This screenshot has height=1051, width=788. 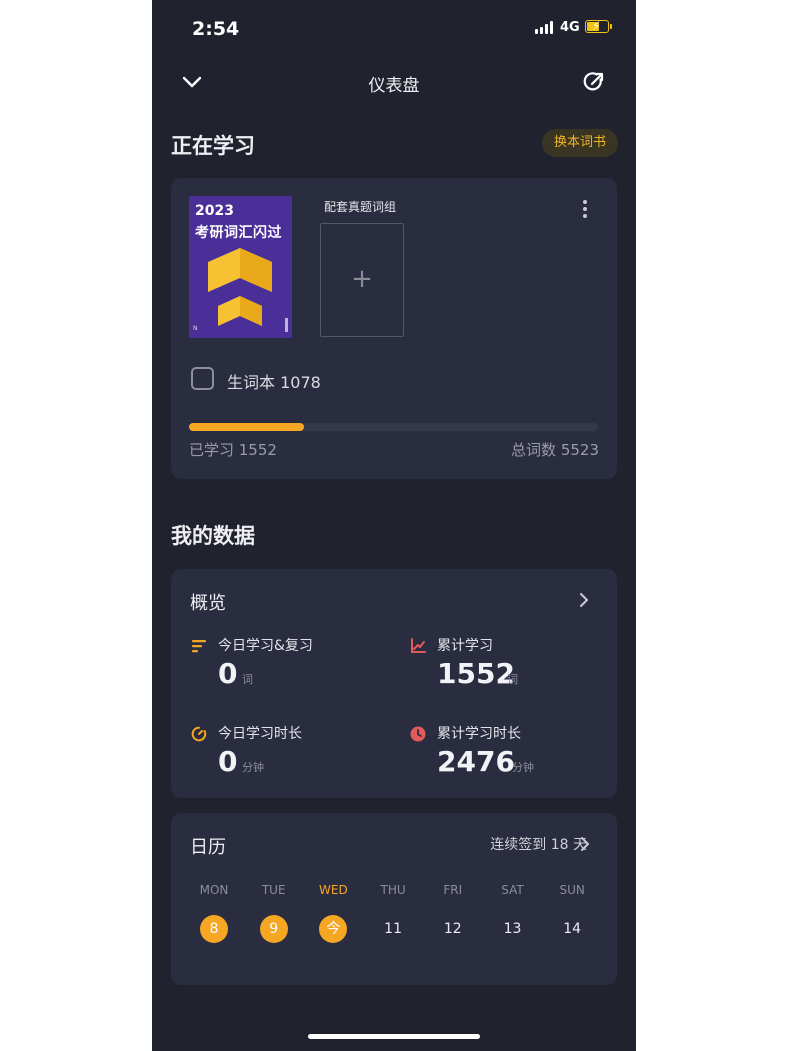 I want to click on cover-year: 2023, so click(x=214, y=211).